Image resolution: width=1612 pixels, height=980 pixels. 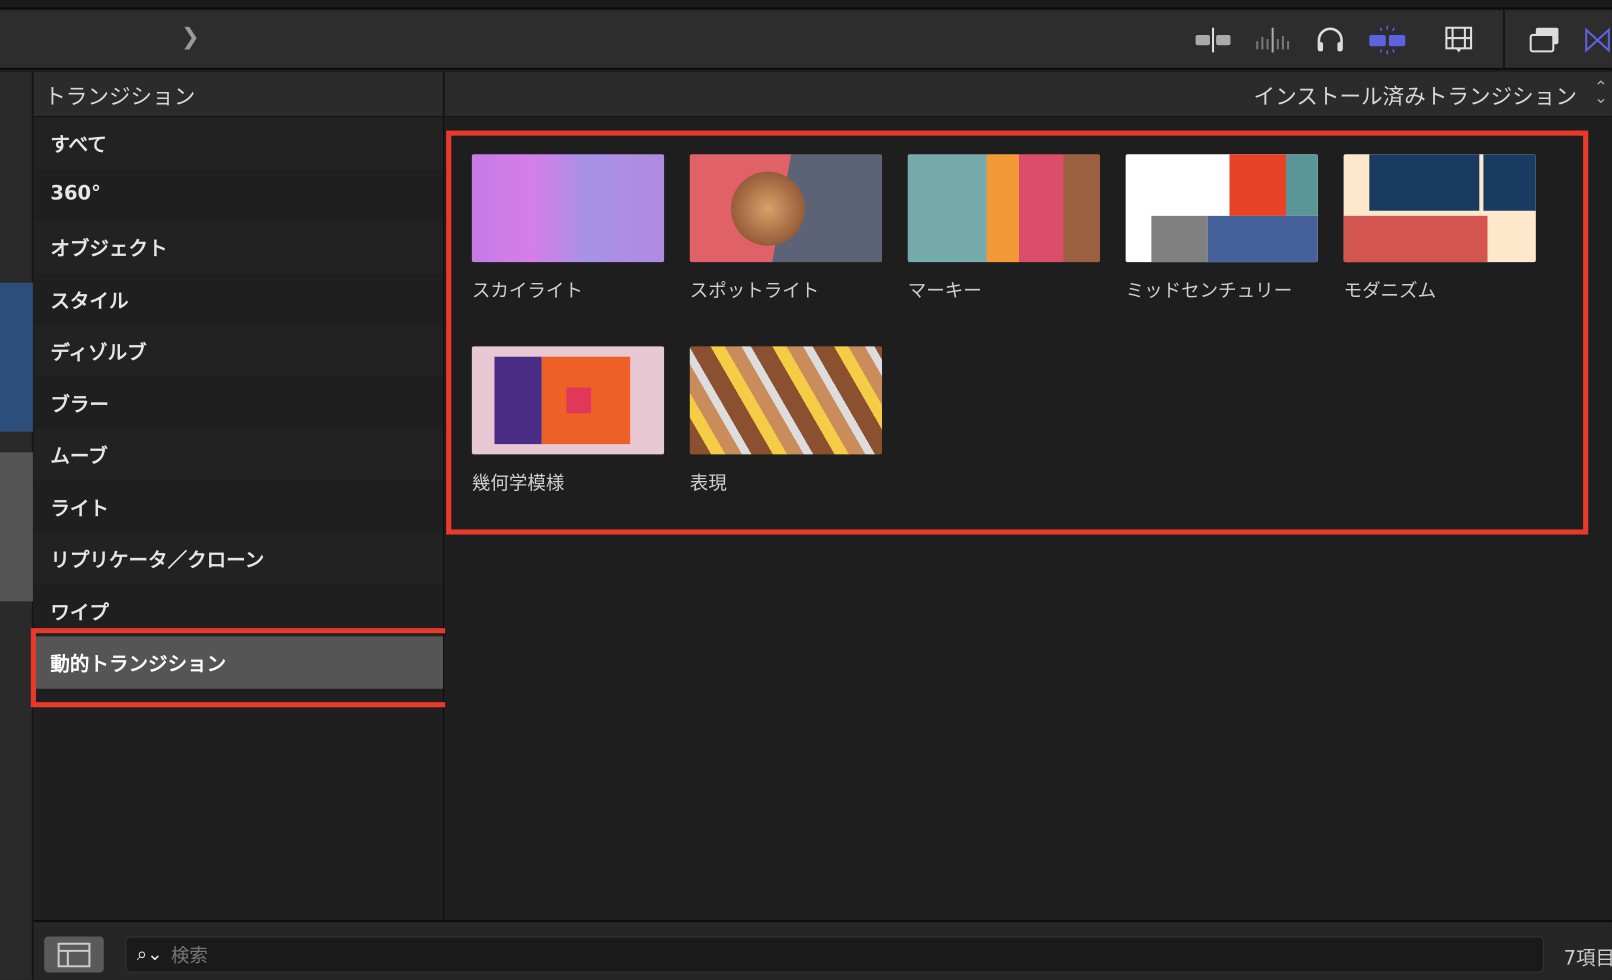 I want to click on bottom-bar: ⌕⌄ 検索 7項目, so click(x=822, y=950).